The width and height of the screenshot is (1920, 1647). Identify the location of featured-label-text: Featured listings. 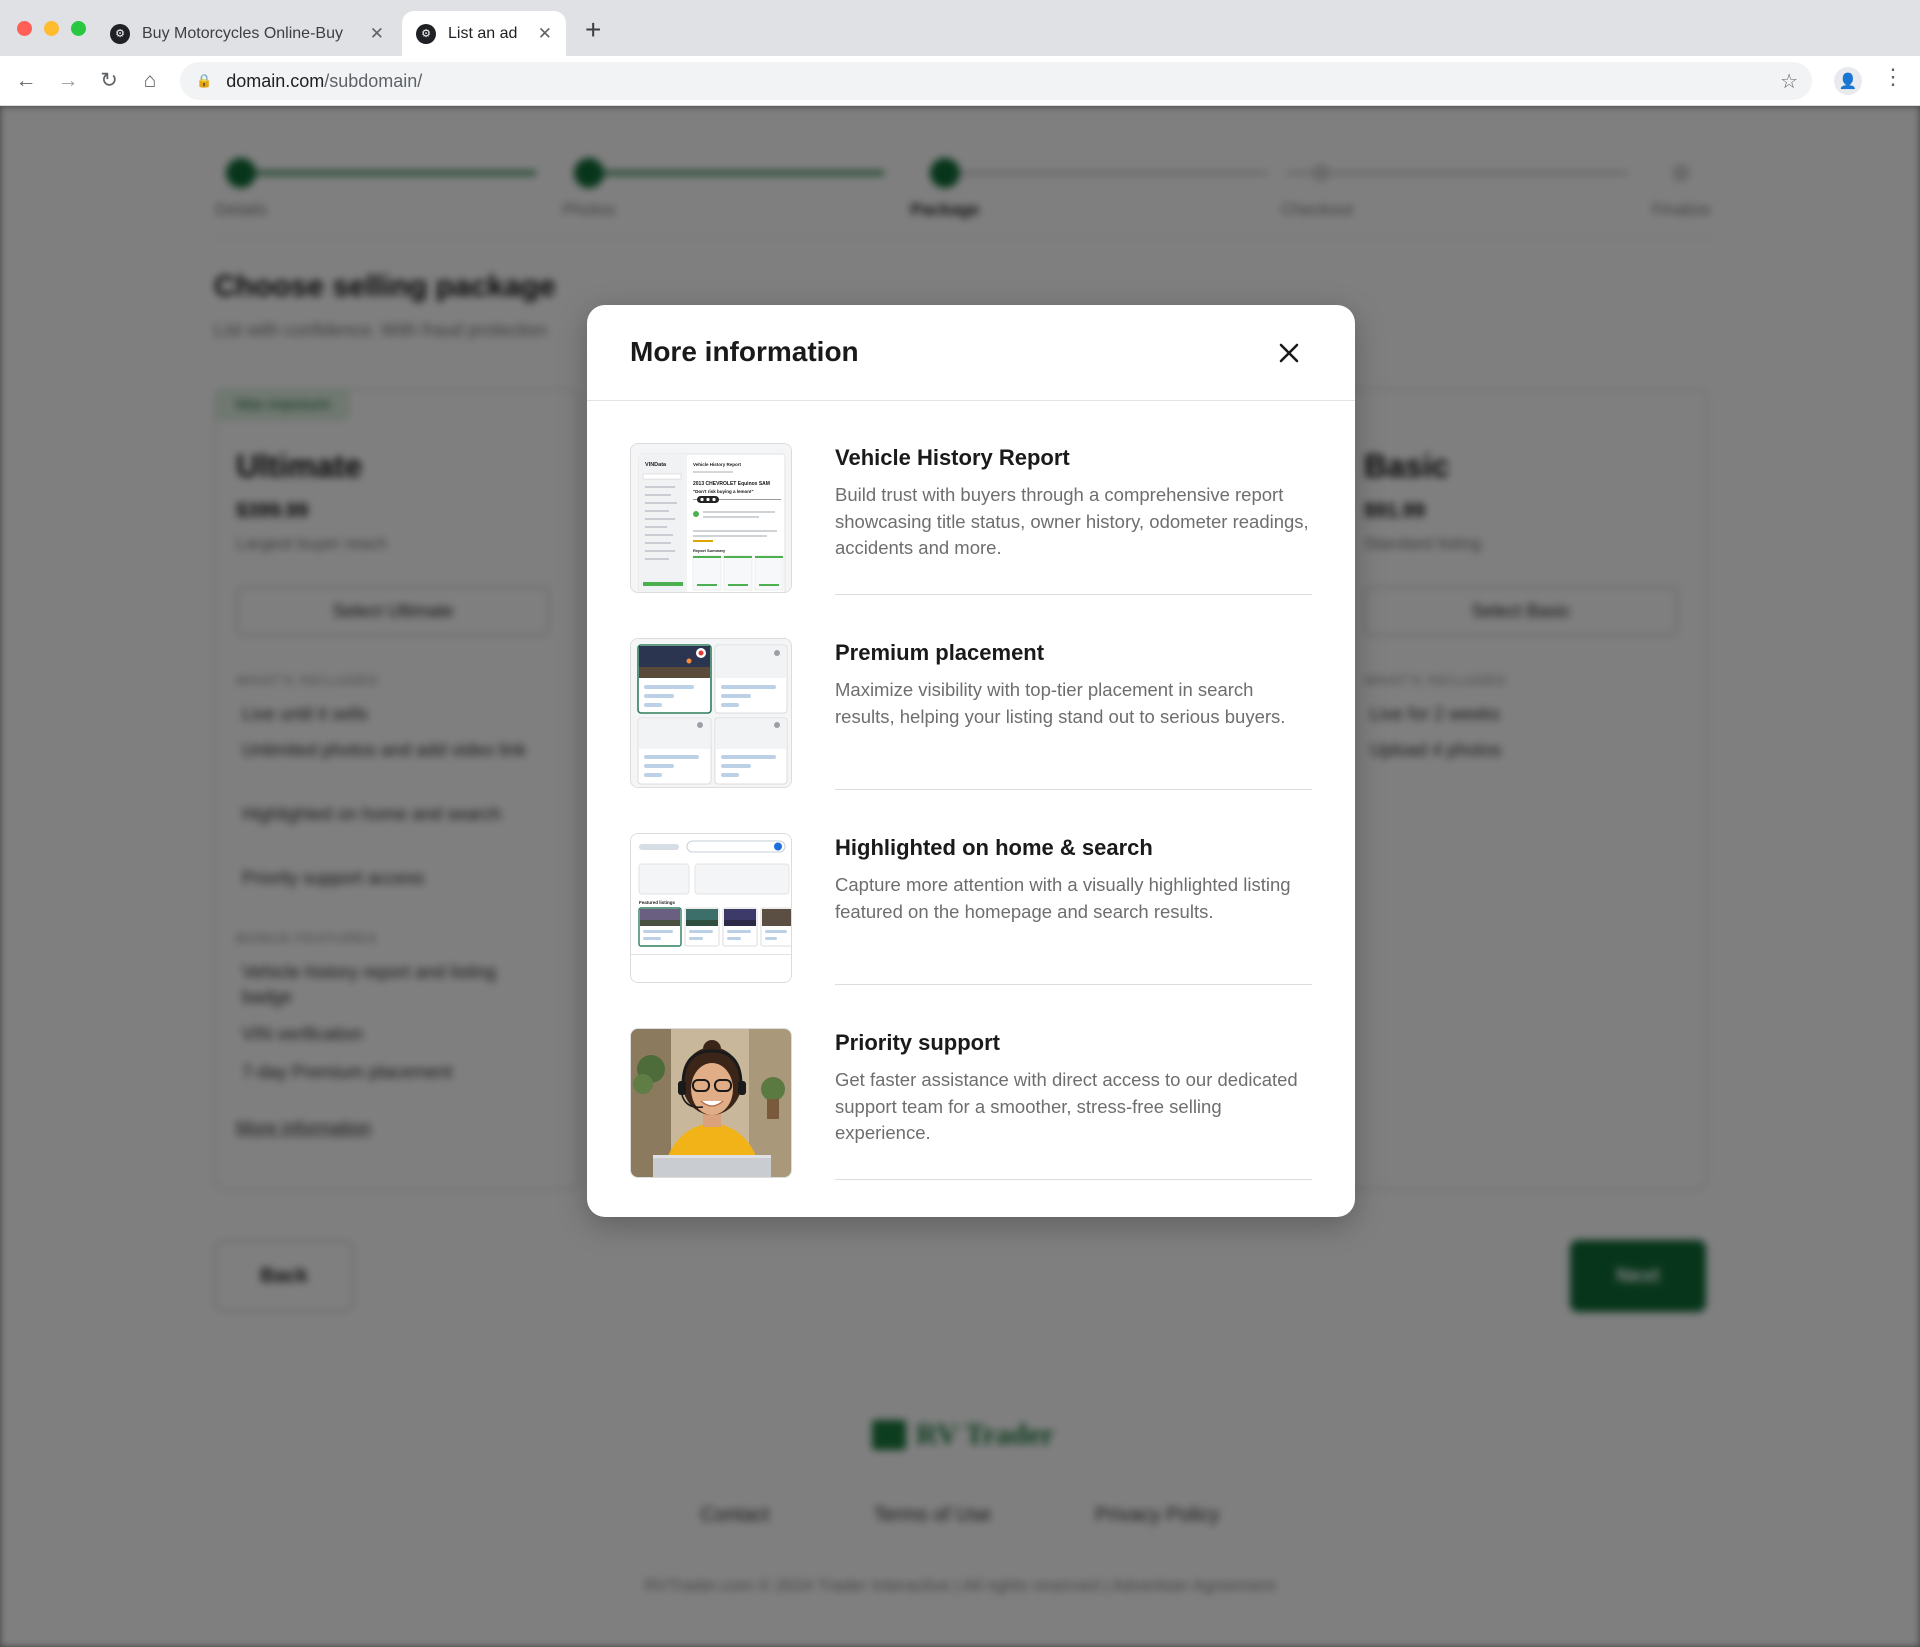
(657, 902).